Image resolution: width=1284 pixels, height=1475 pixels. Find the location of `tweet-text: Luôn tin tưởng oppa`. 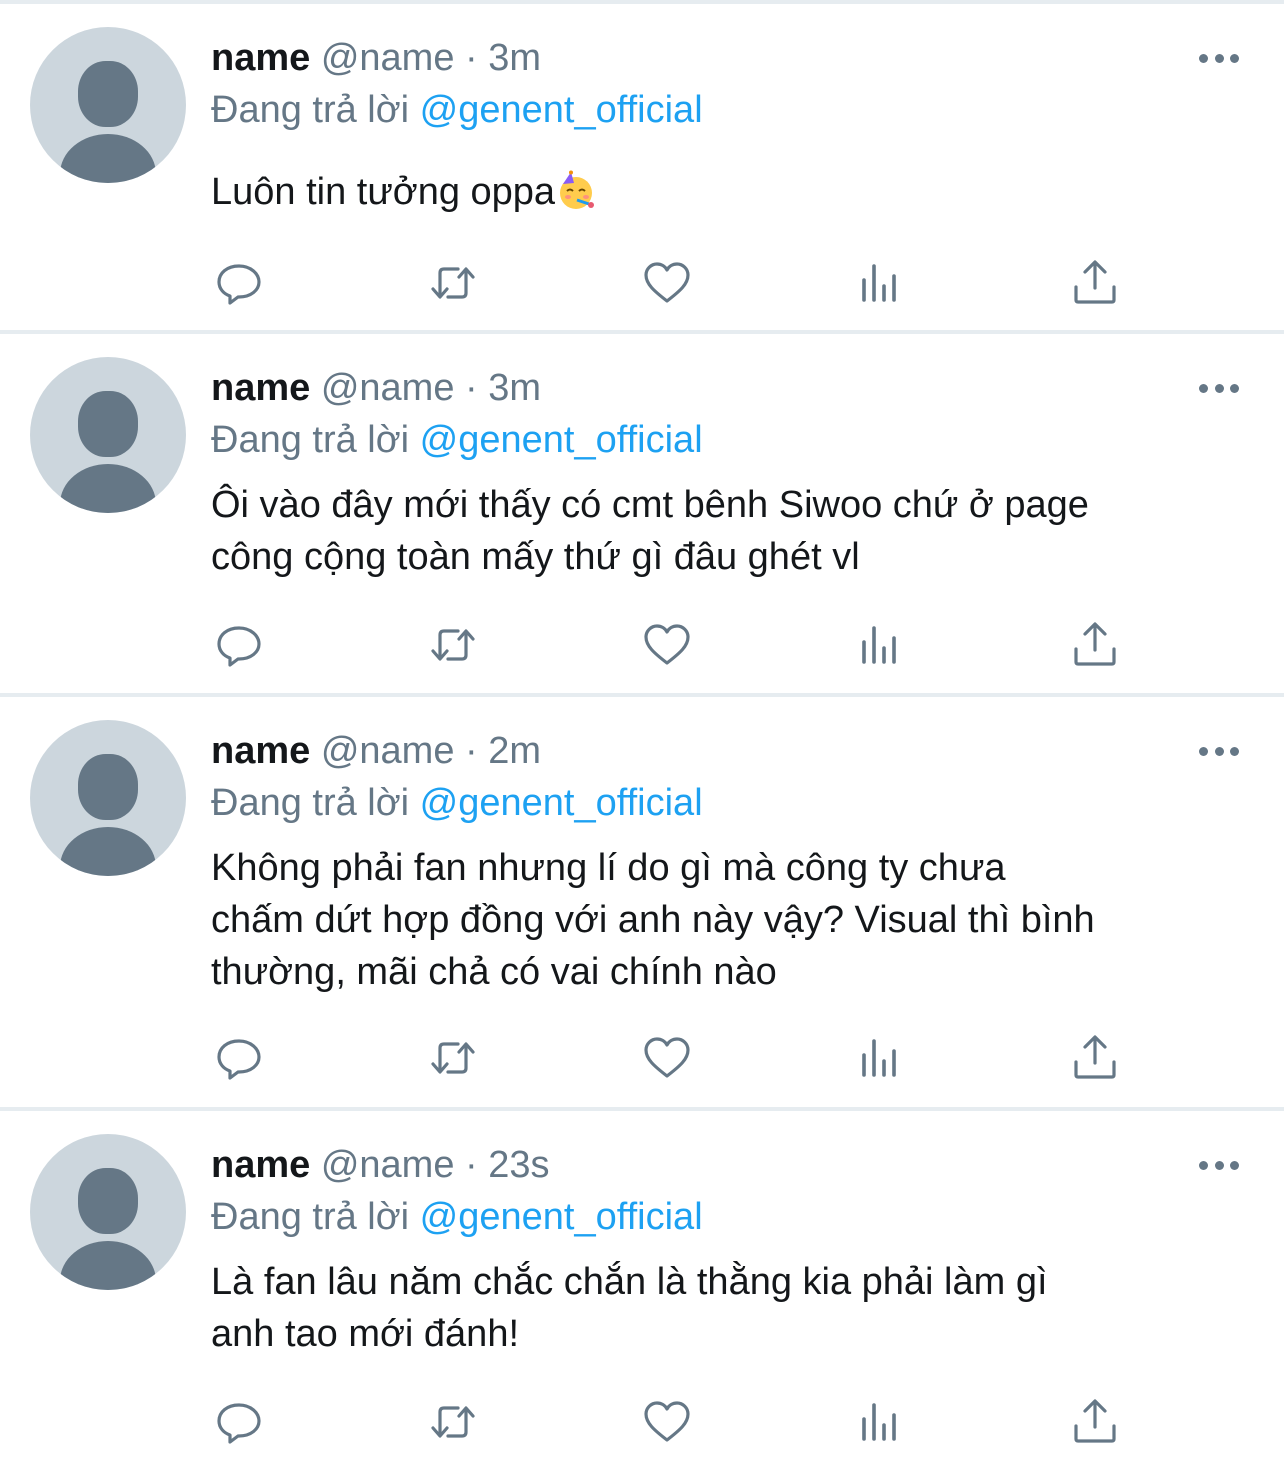

tweet-text: Luôn tin tưởng oppa is located at coordinates (726, 192).